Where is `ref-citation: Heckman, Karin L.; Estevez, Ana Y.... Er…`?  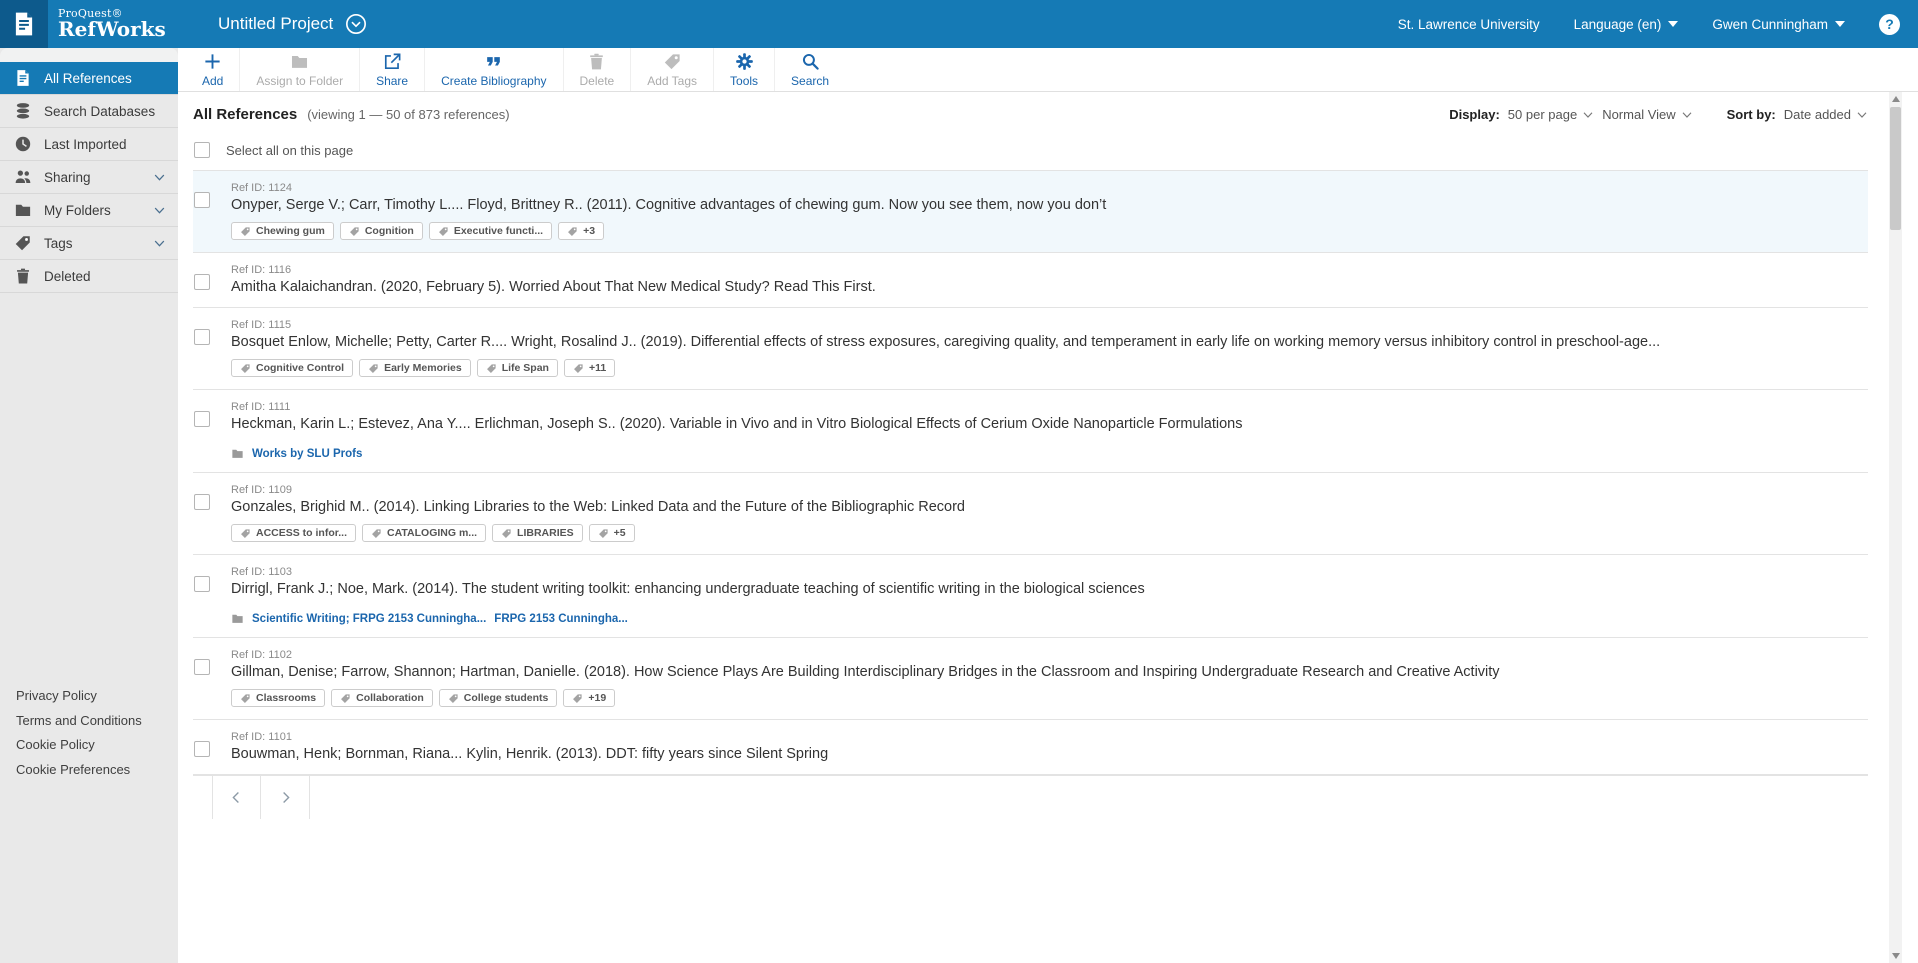 ref-citation: Heckman, Karin L.; Estevez, Ana Y.... Er… is located at coordinates (736, 424).